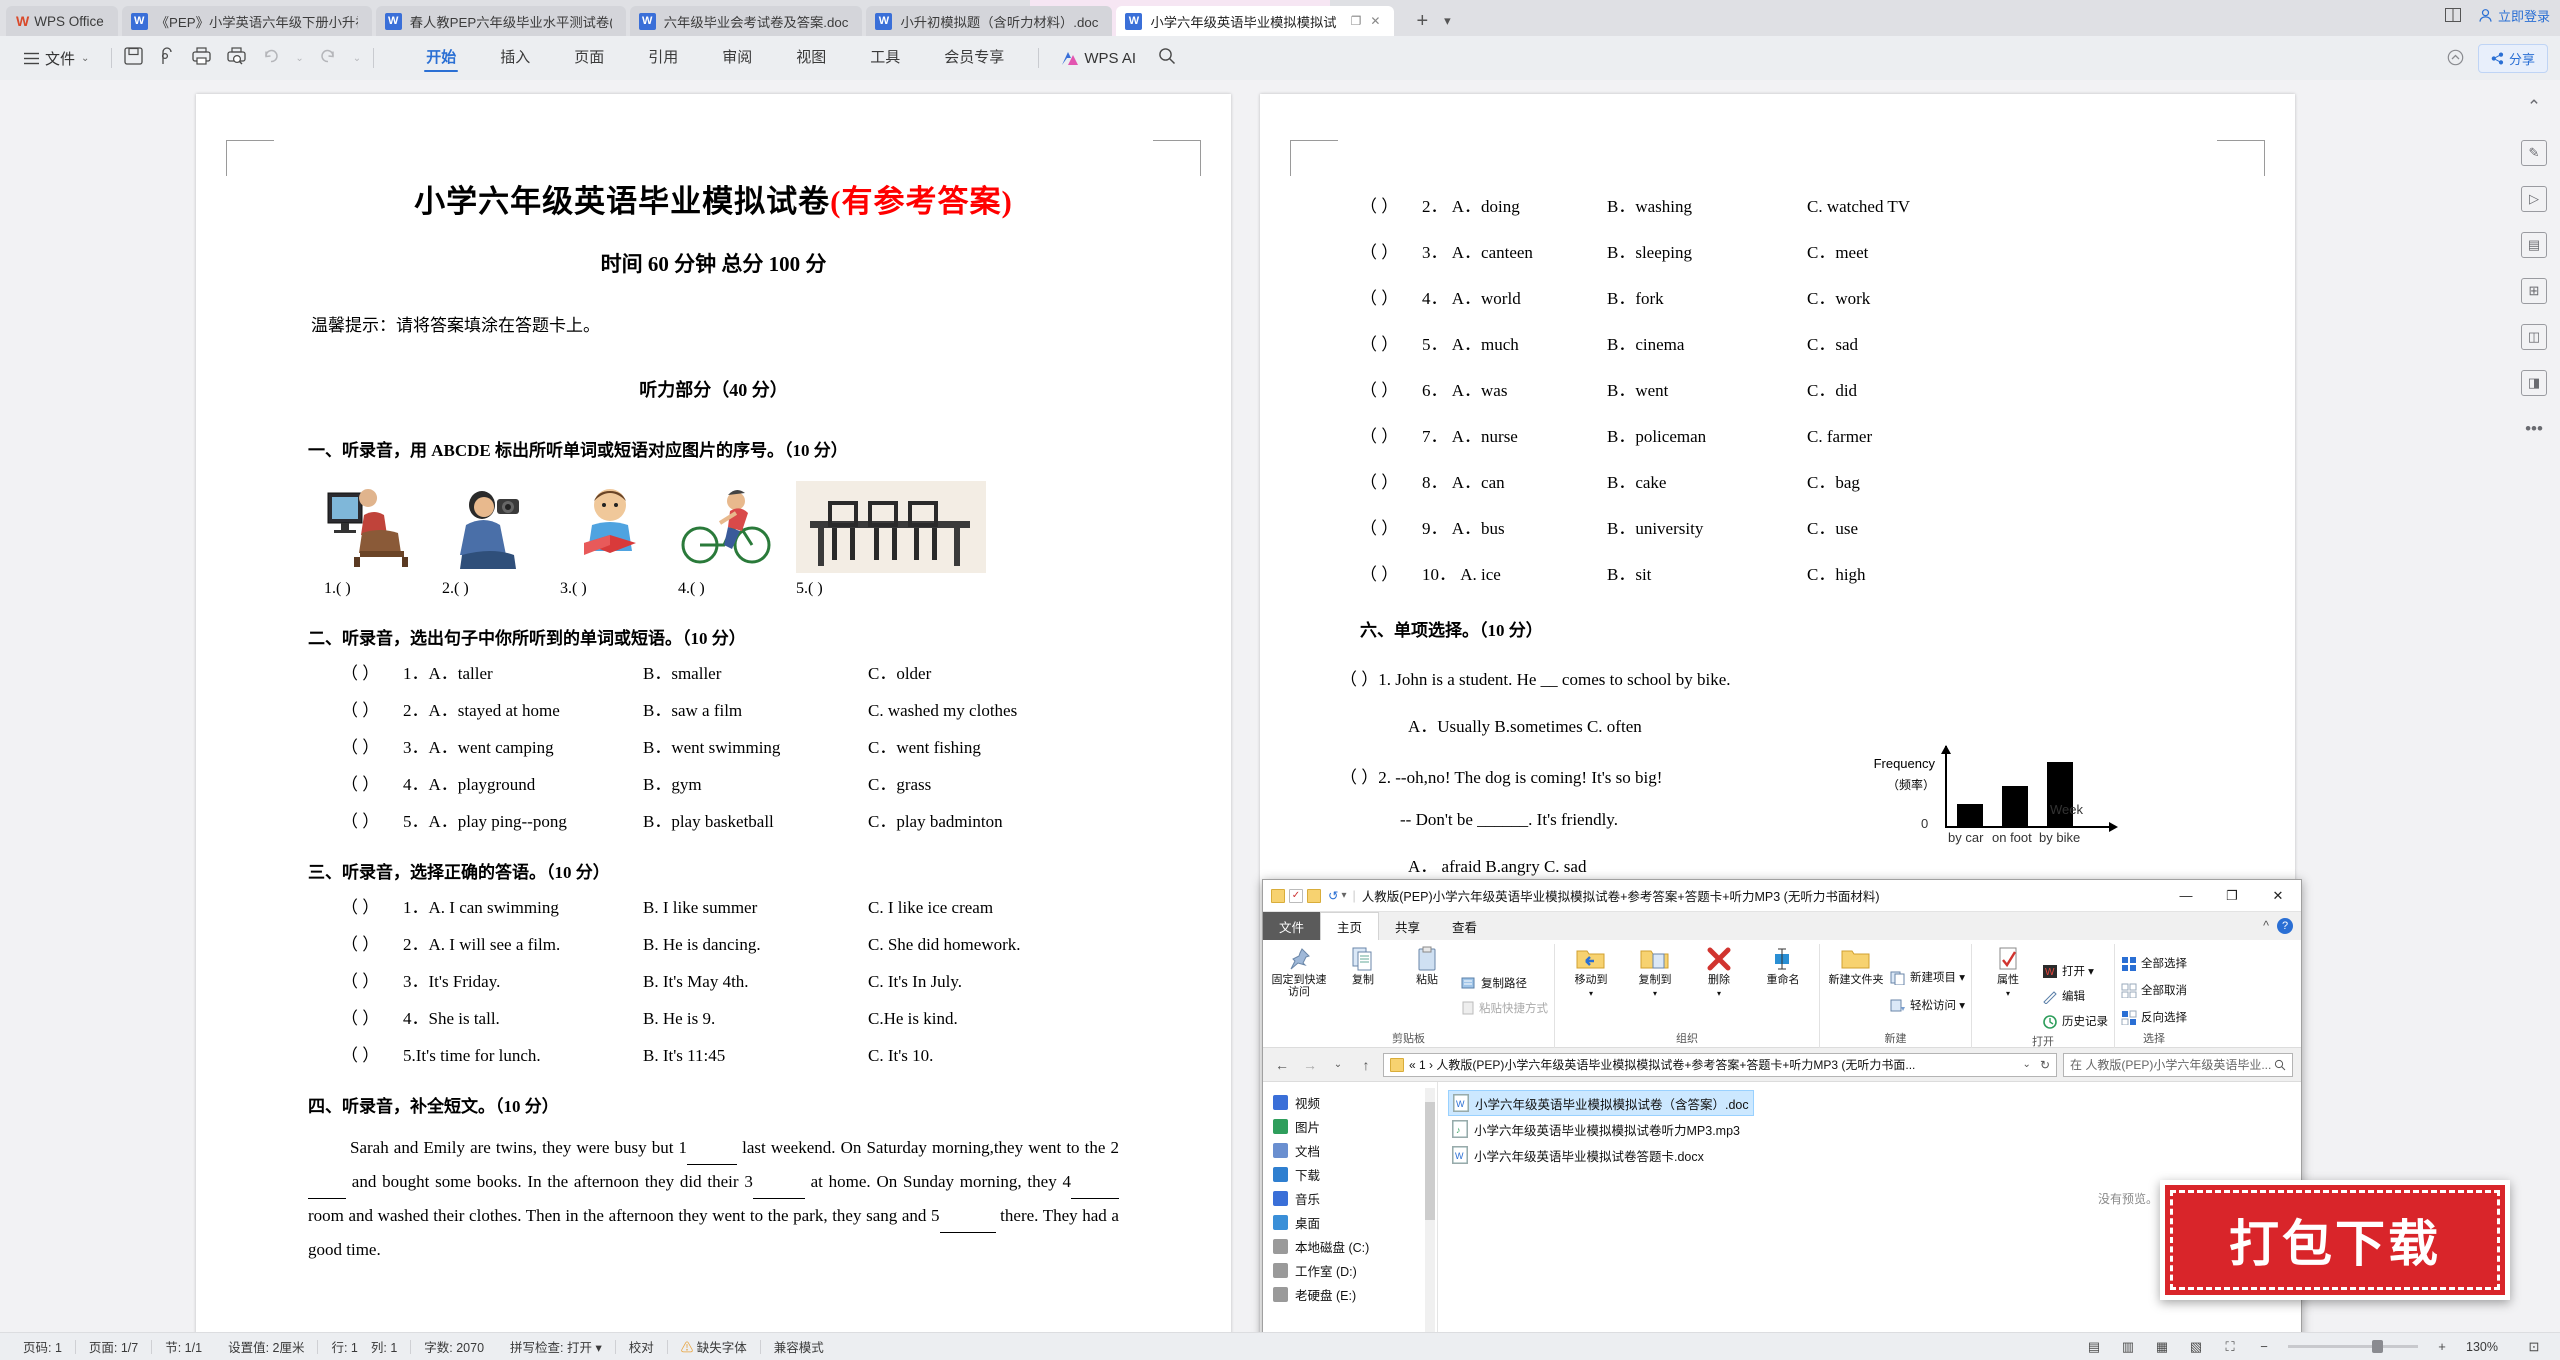 Image resolution: width=2560 pixels, height=1360 pixels. What do you see at coordinates (2154, 963) in the screenshot?
I see `select-all-button: 全部选择` at bounding box center [2154, 963].